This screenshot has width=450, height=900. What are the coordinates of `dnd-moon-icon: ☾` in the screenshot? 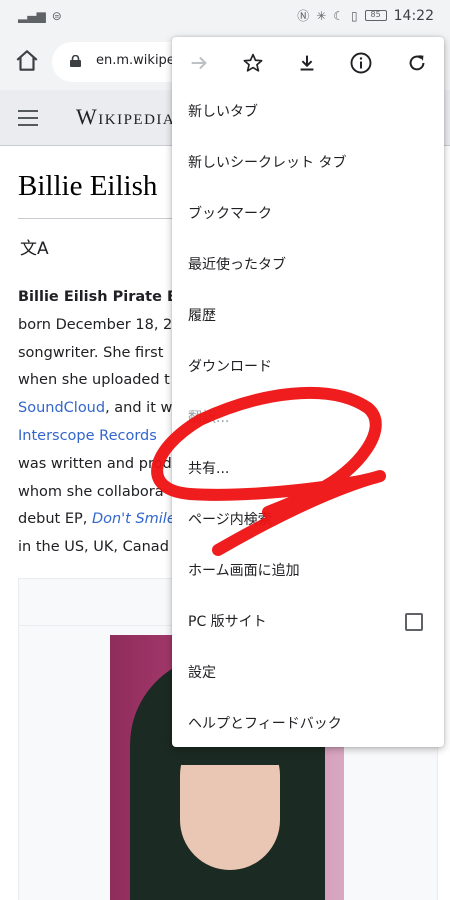 It's located at (339, 15).